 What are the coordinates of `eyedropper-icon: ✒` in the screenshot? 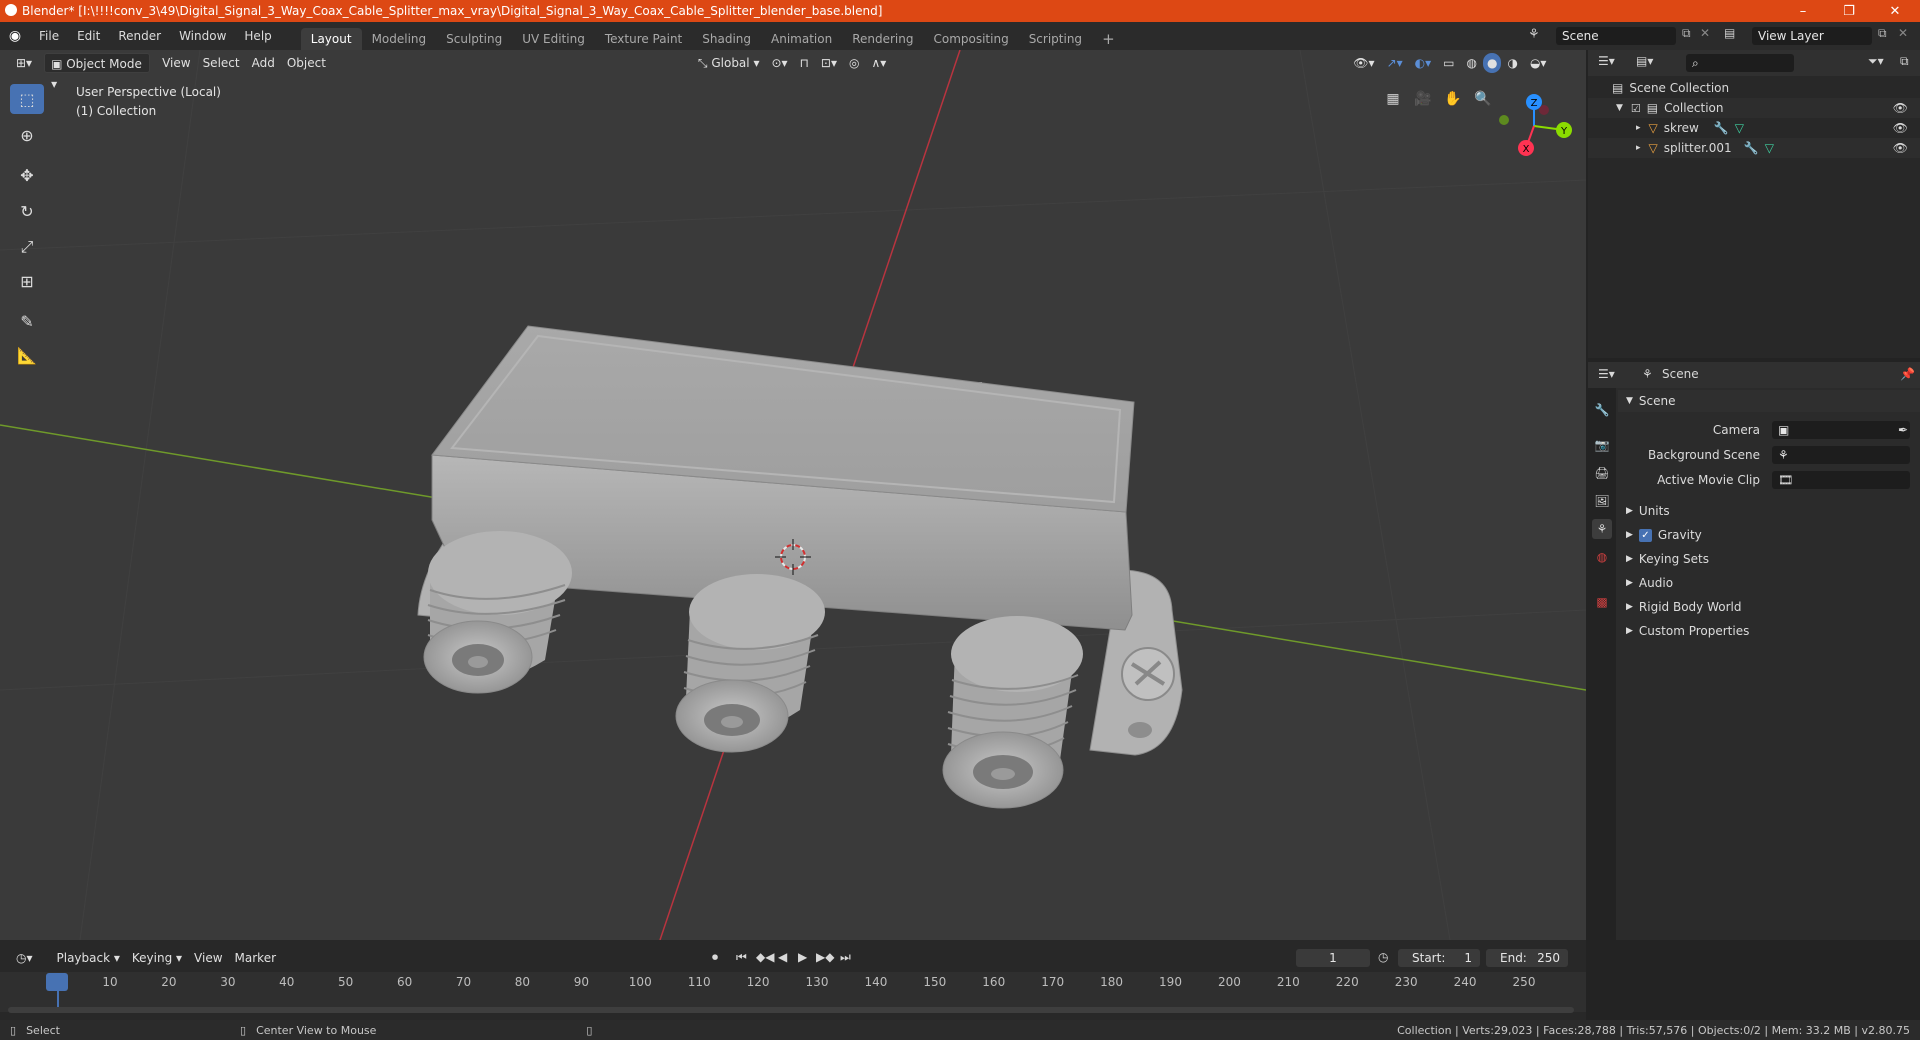 It's located at (1903, 430).